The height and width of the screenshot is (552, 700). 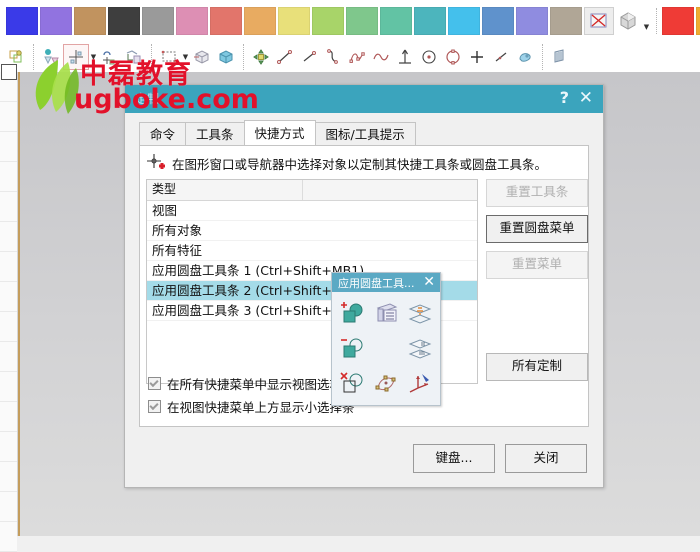 I want to click on popup-close-icon: ✕, so click(x=429, y=282).